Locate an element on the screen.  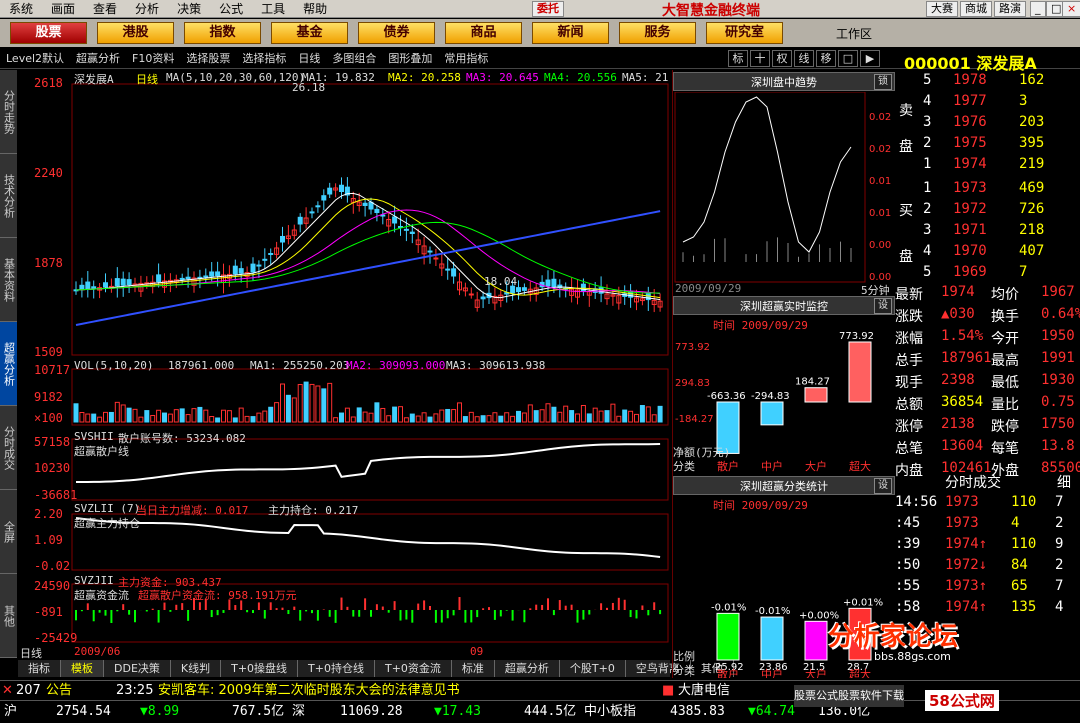
price-axis-2: 1878 is located at coordinates (48, 263).